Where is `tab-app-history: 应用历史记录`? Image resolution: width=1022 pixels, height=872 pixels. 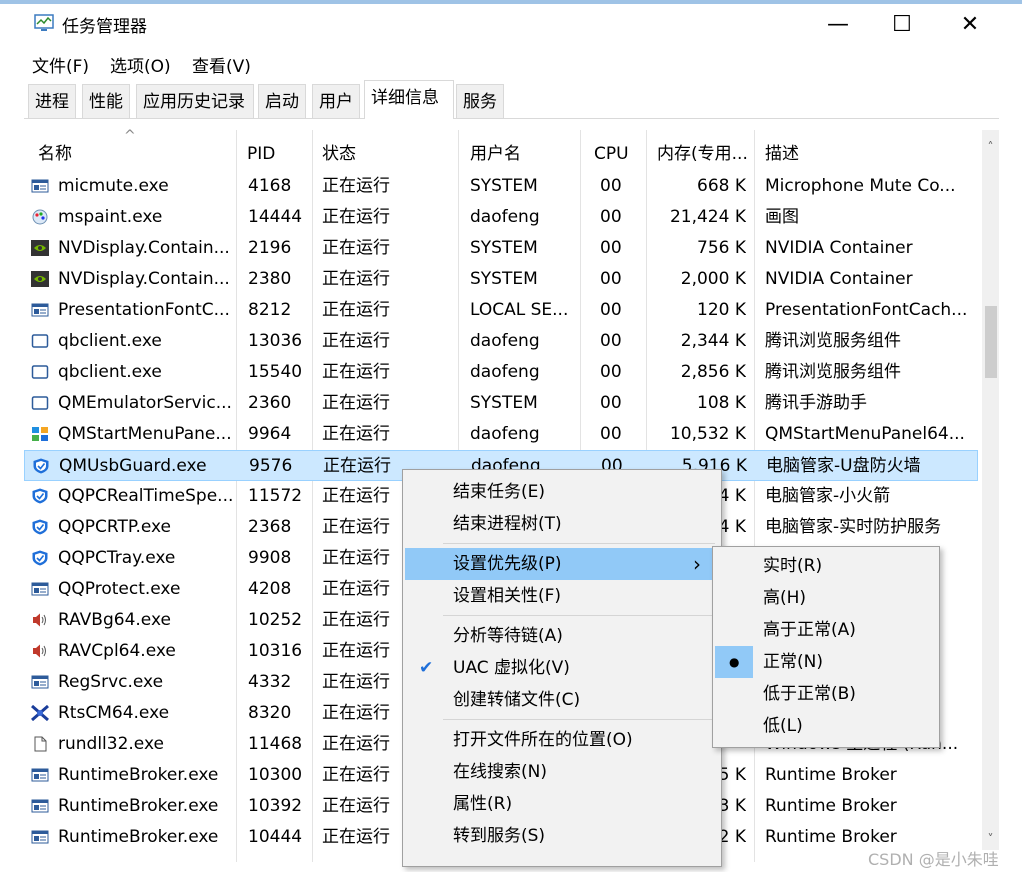 tab-app-history: 应用历史记录 is located at coordinates (195, 101).